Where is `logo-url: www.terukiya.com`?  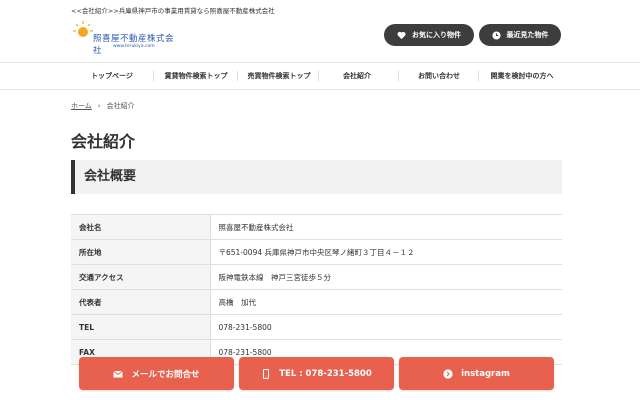 logo-url: www.terukiya.com is located at coordinates (134, 46).